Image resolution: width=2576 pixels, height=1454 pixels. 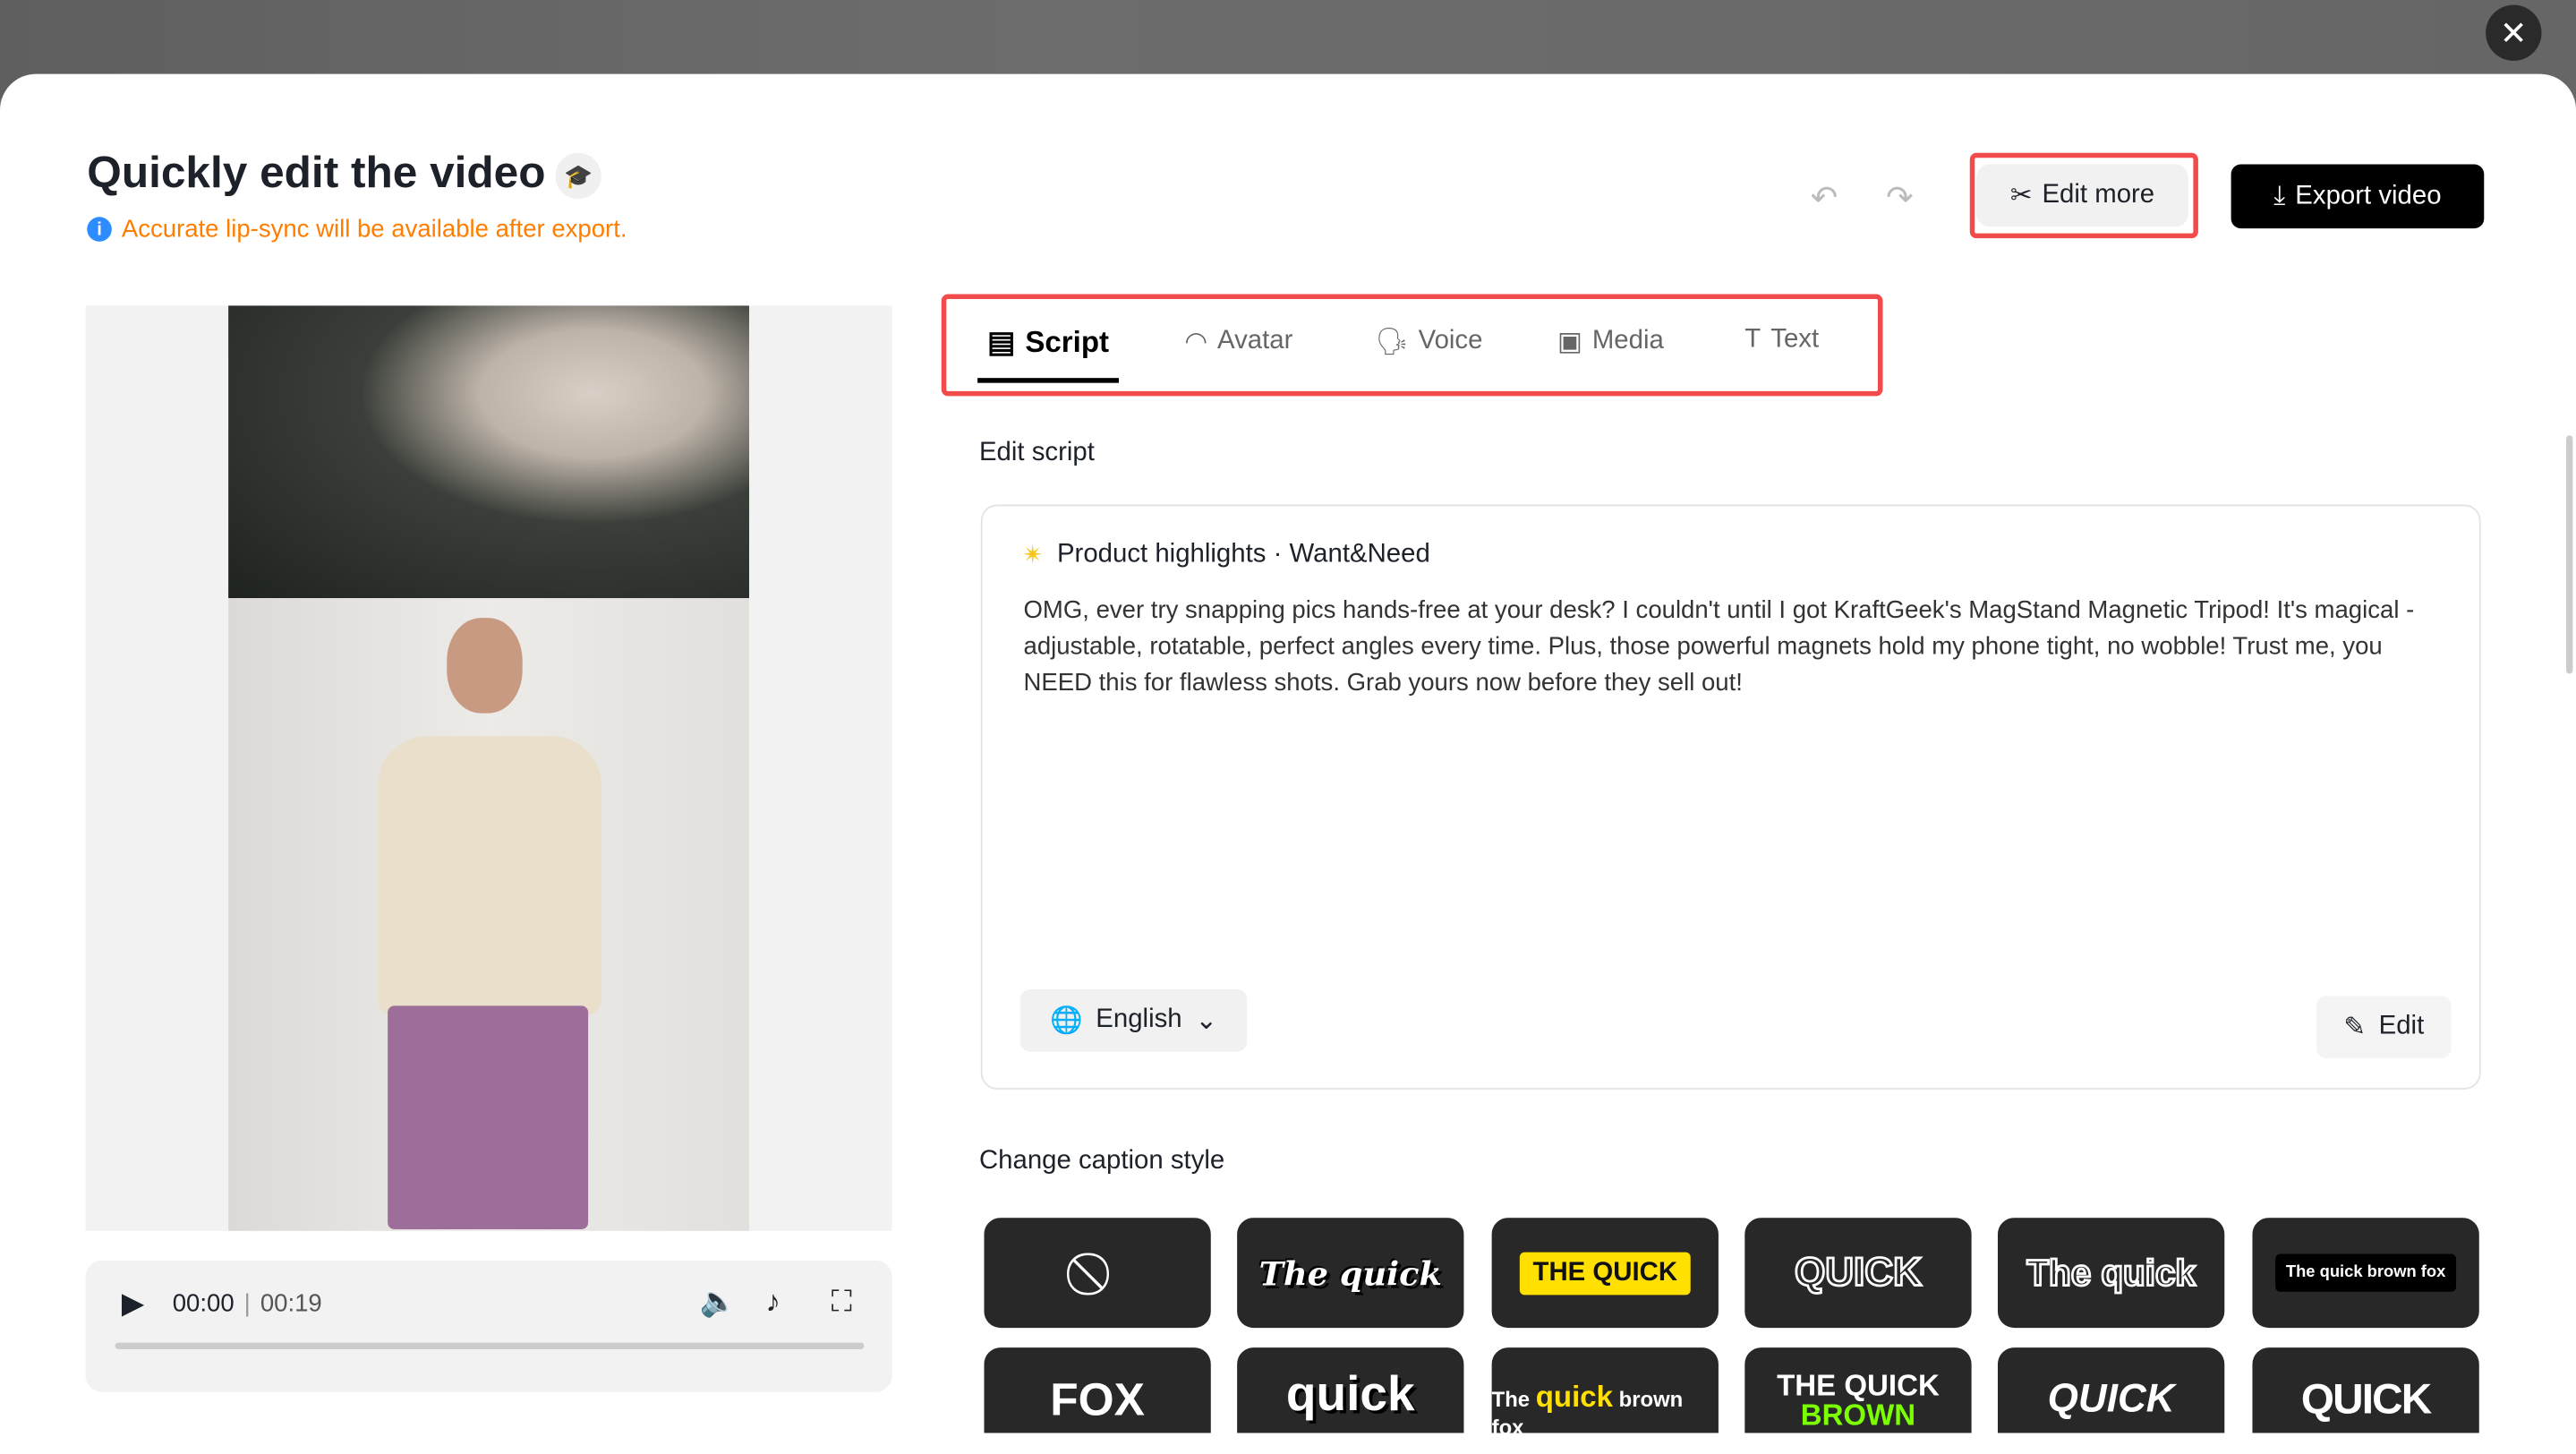 What do you see at coordinates (99, 229) in the screenshot?
I see `info-icon: i` at bounding box center [99, 229].